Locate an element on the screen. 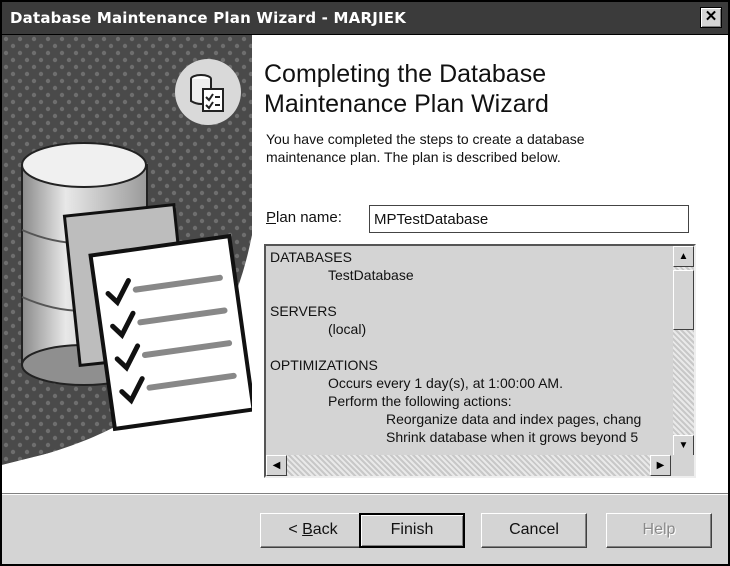 This screenshot has width=730, height=566. scroll-up-button: ▲ is located at coordinates (683, 256).